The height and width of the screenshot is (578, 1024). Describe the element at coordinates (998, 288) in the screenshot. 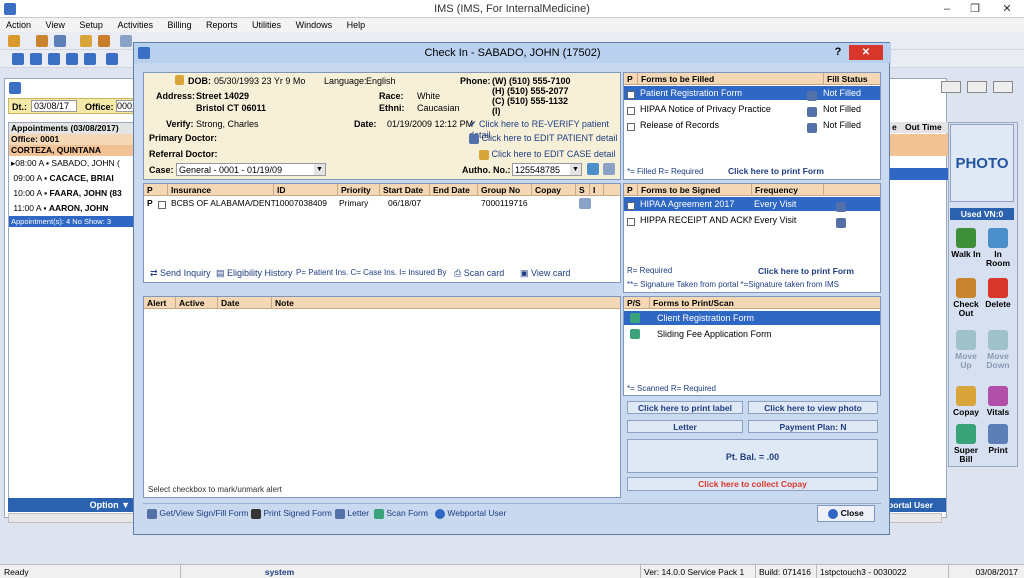

I see `delete-icon` at that location.